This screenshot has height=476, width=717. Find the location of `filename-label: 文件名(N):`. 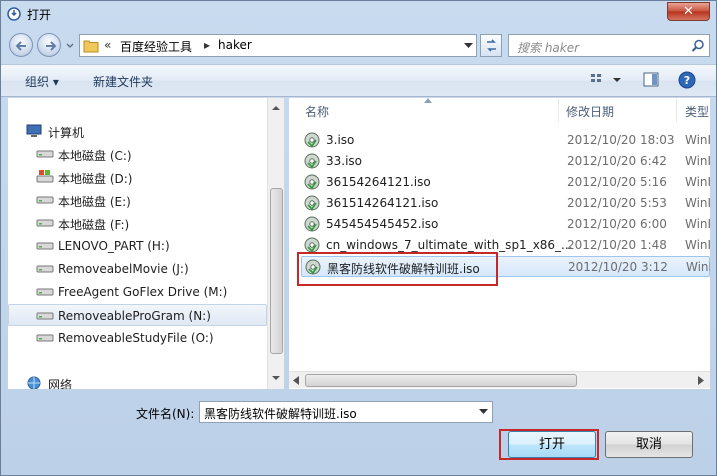

filename-label: 文件名(N): is located at coordinates (165, 414).